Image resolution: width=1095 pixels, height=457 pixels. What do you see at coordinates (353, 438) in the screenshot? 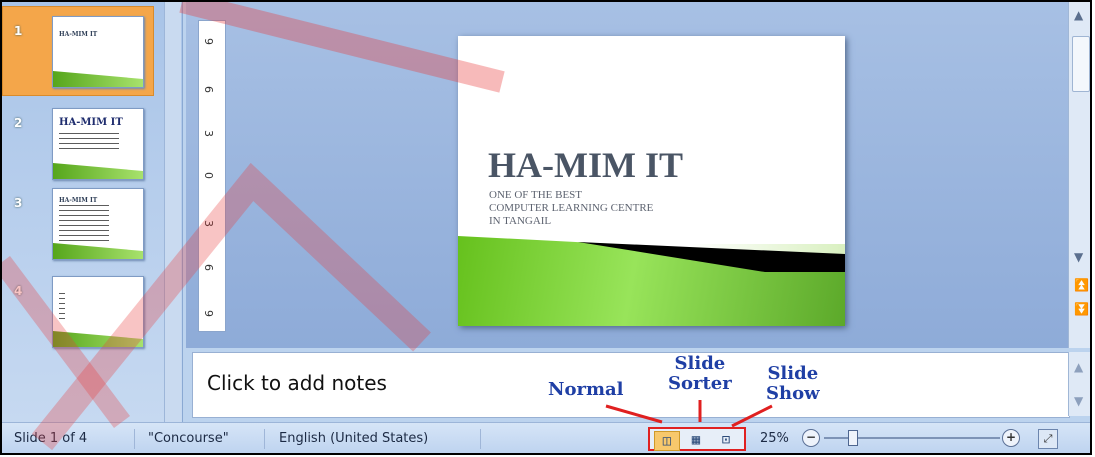
I see `language-indicator: English (United States)` at bounding box center [353, 438].